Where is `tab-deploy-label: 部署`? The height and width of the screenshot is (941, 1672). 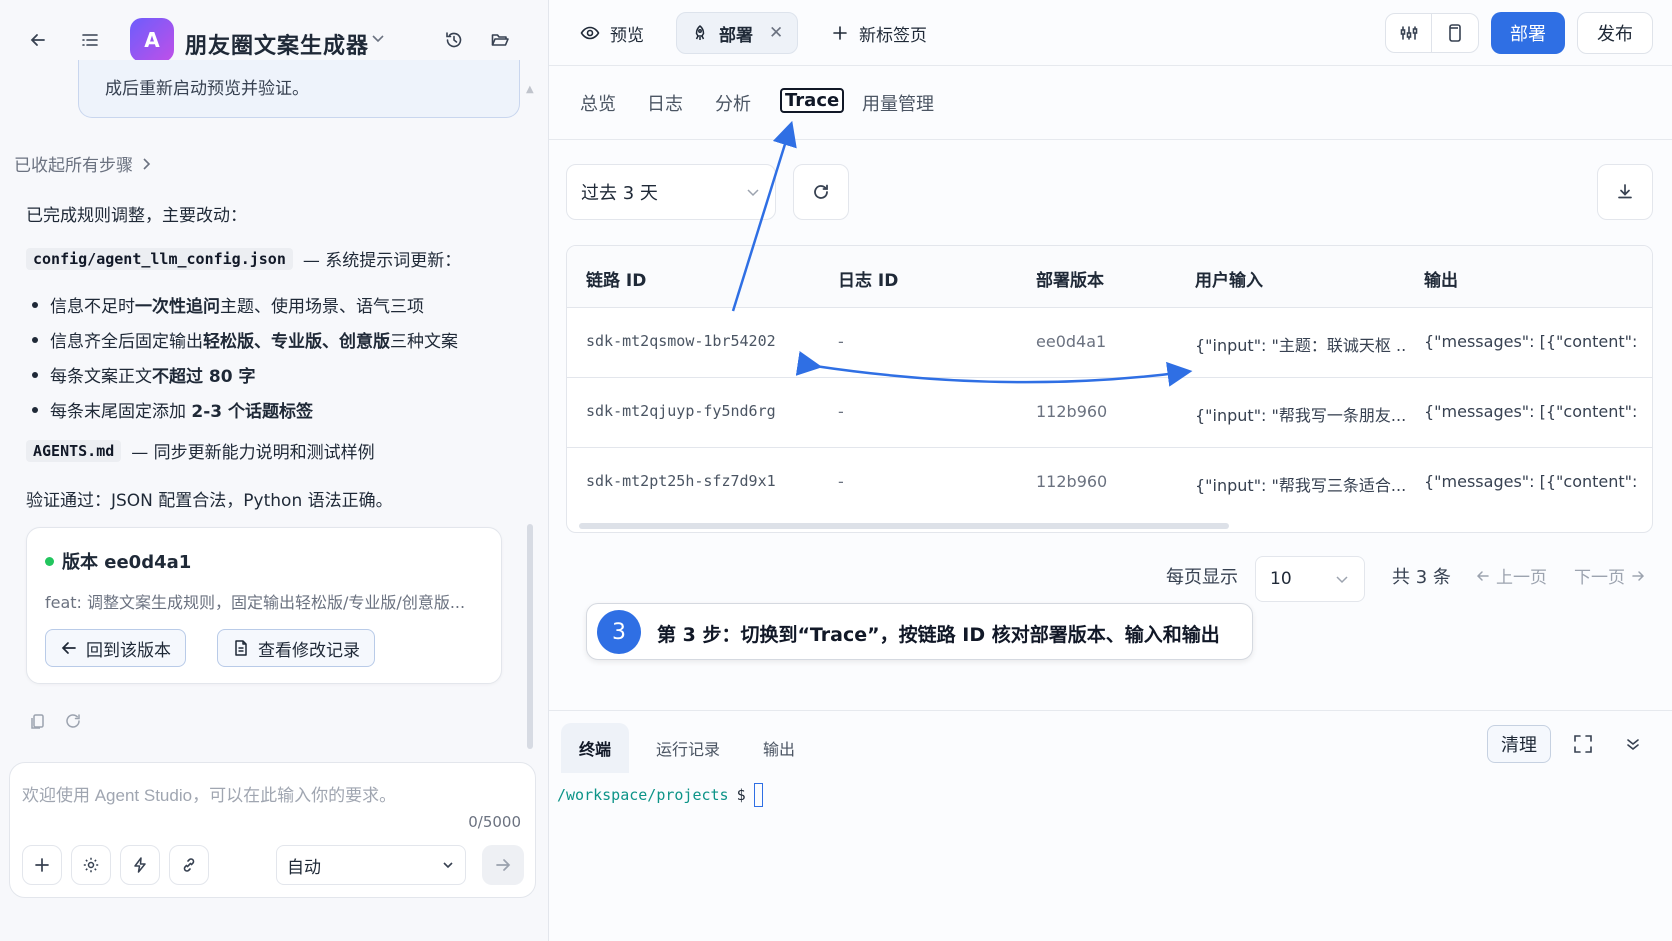
tab-deploy-label: 部署 is located at coordinates (736, 35).